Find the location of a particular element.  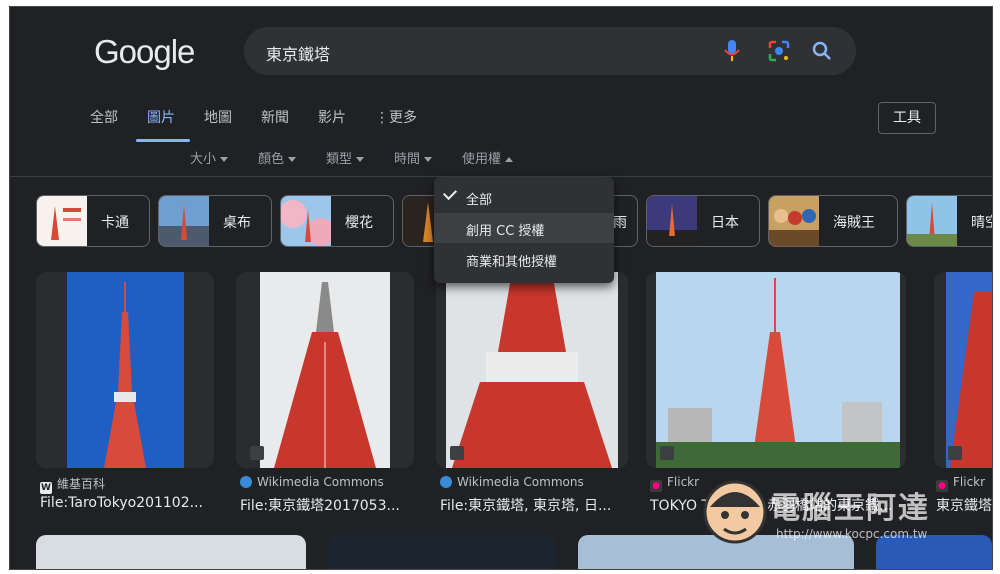

chip-cherry-blossom: 櫻花 is located at coordinates (337, 221).